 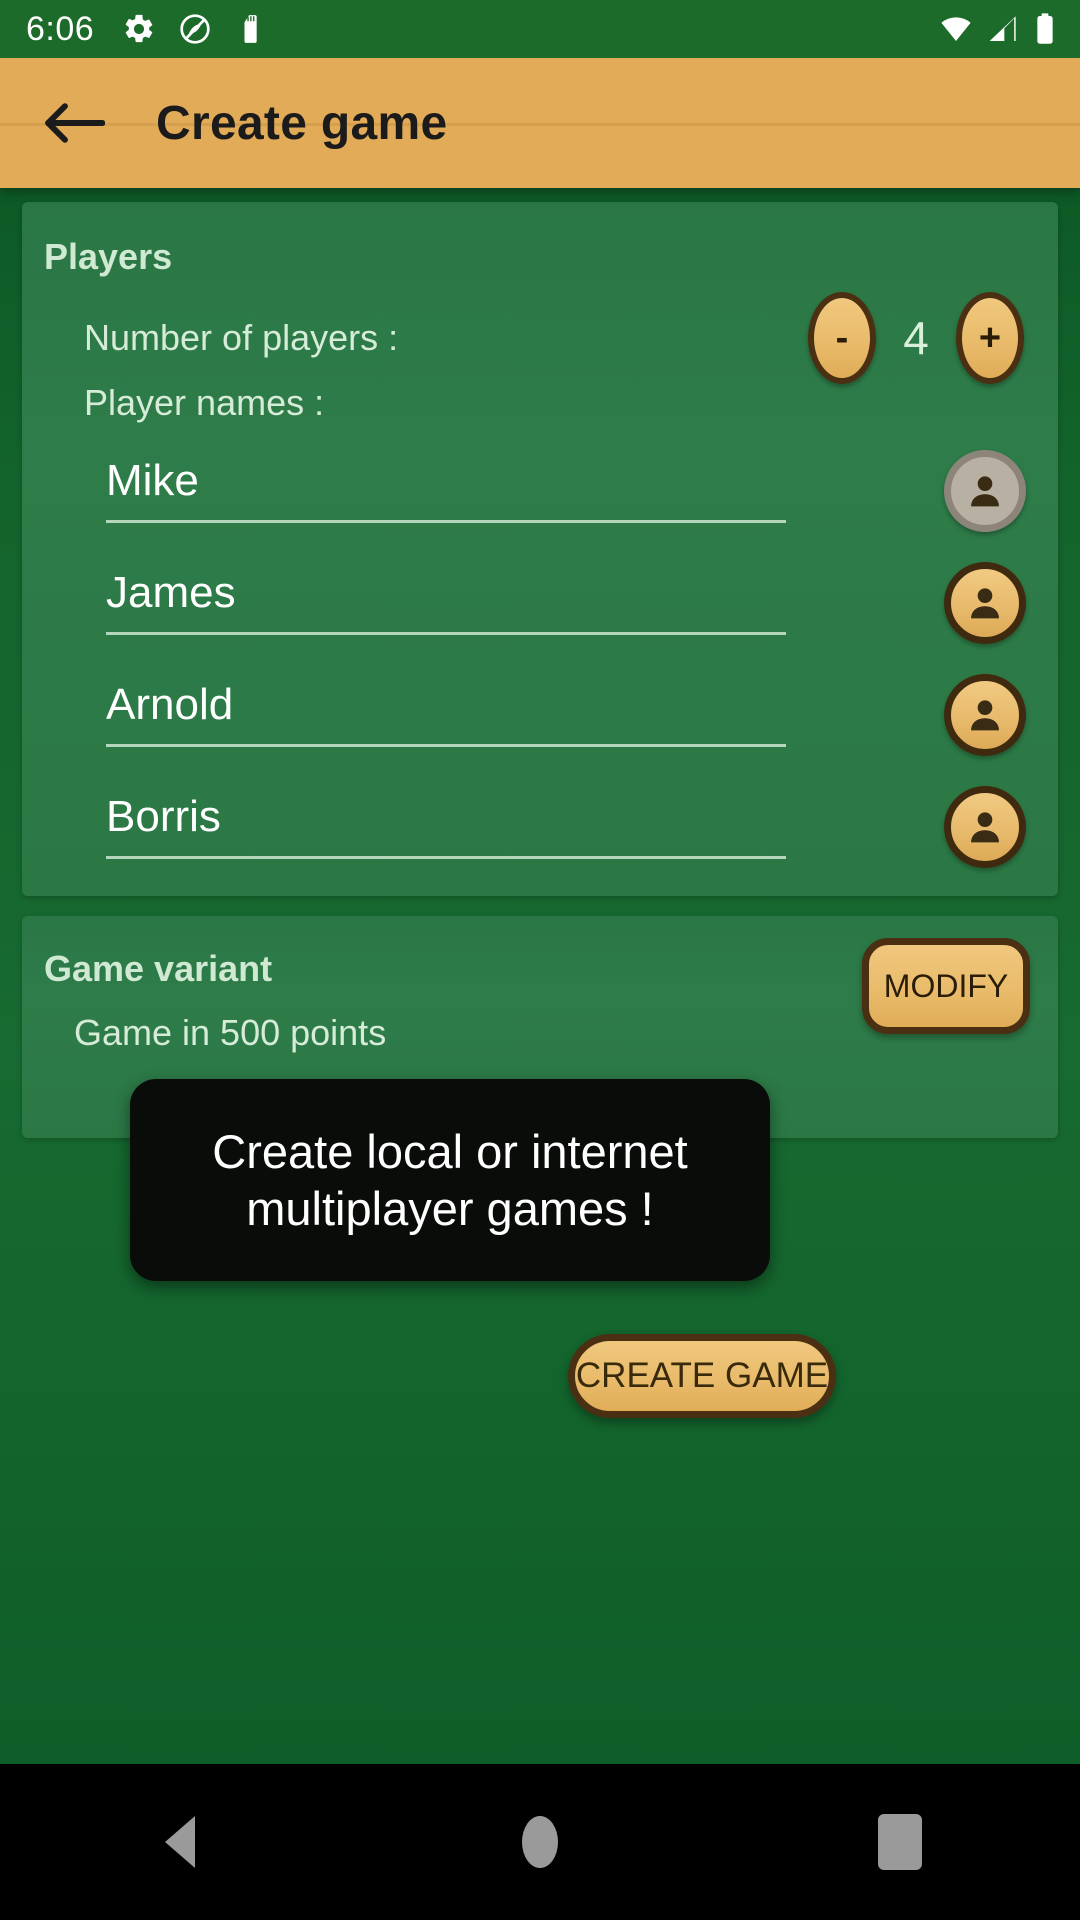 I want to click on status-bar-system-icons, so click(x=998, y=29).